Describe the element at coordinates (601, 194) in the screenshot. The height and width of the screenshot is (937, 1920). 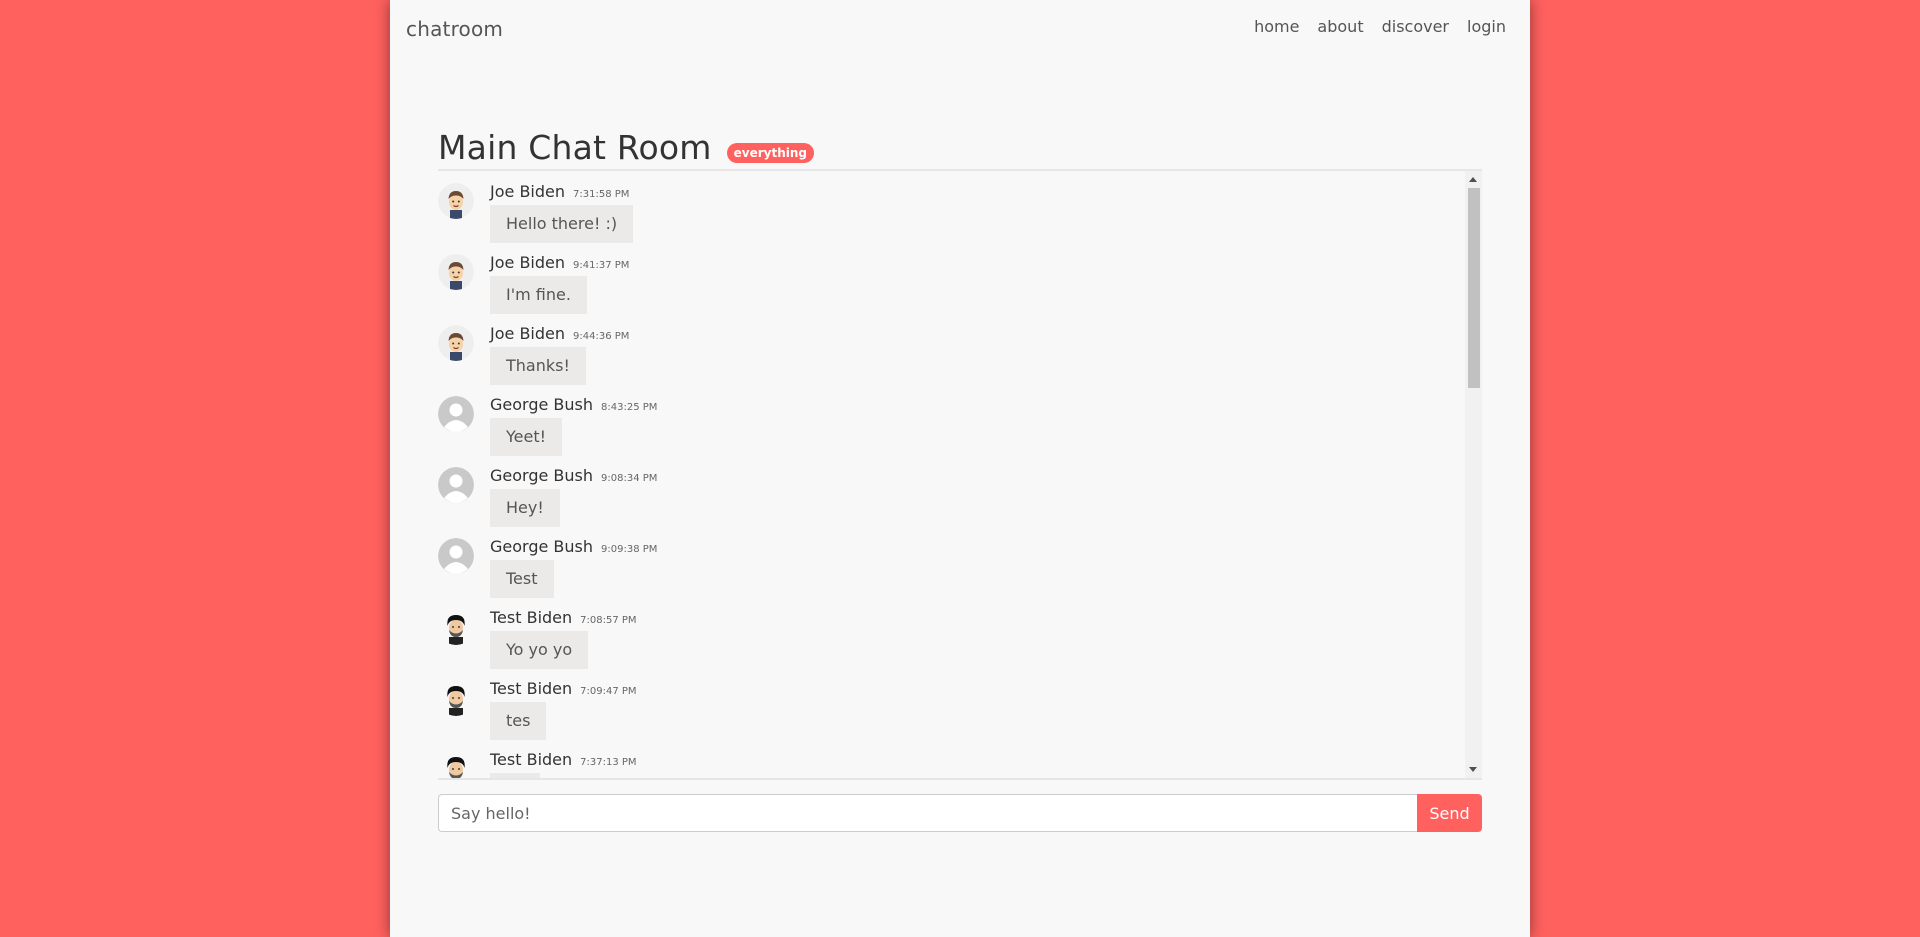
I see `message-timestamp: 7:31:58 PM` at that location.